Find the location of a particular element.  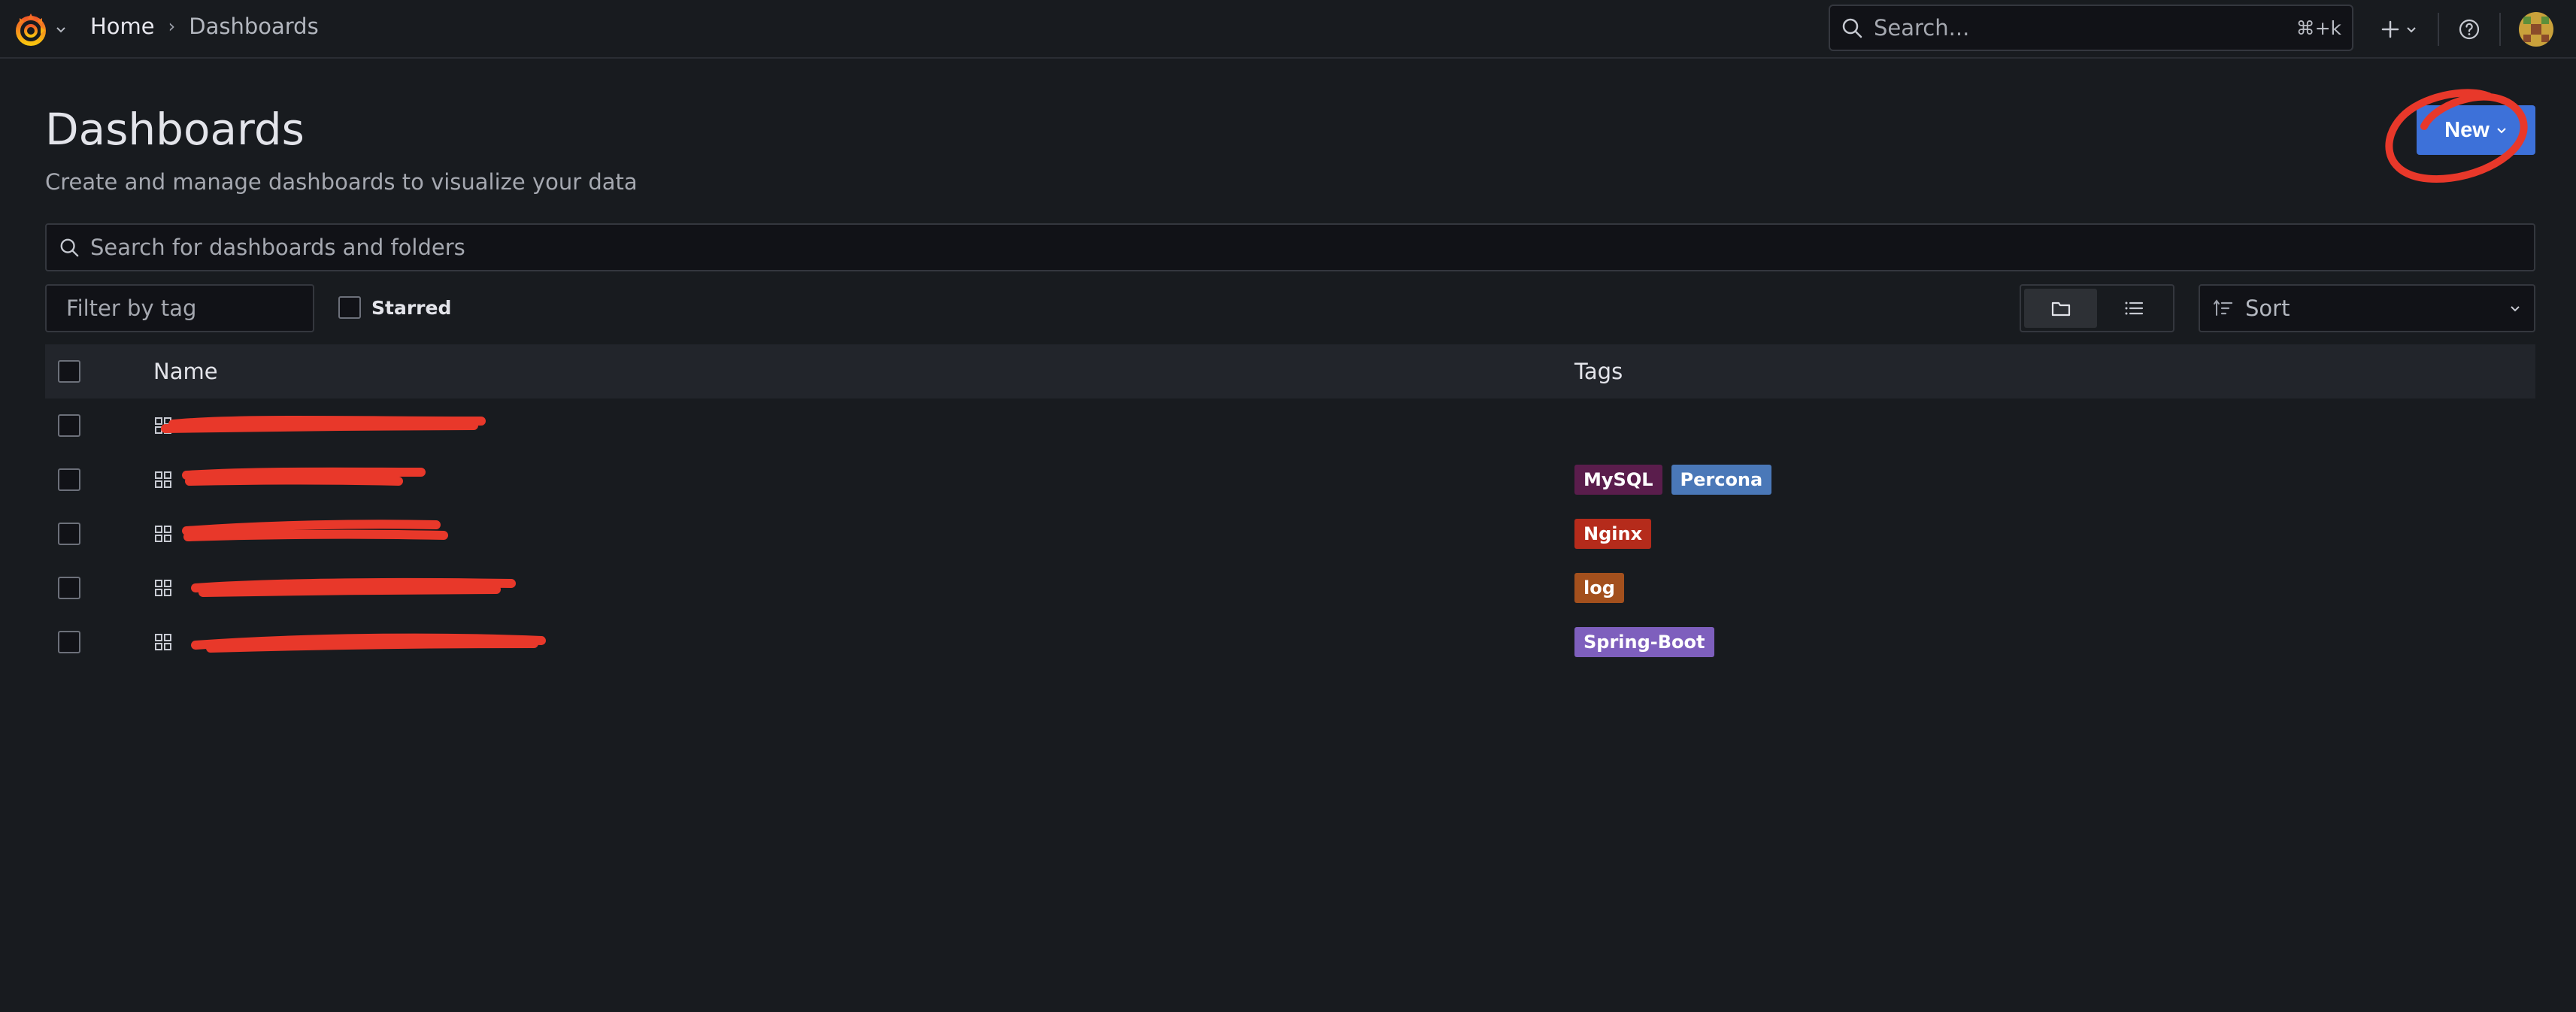

grafana-menu is located at coordinates (40, 29).